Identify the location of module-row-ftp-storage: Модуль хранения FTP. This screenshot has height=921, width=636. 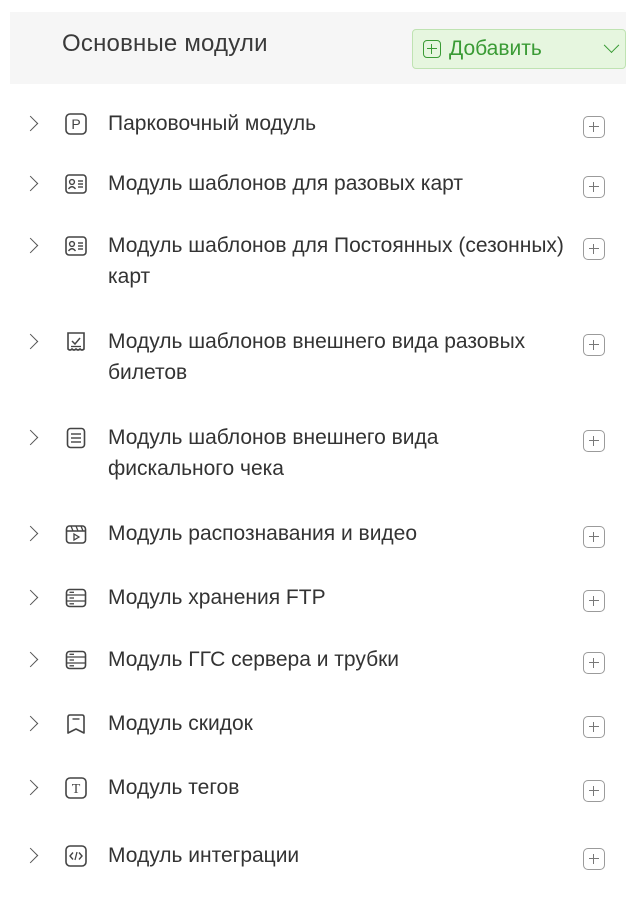
(318, 598).